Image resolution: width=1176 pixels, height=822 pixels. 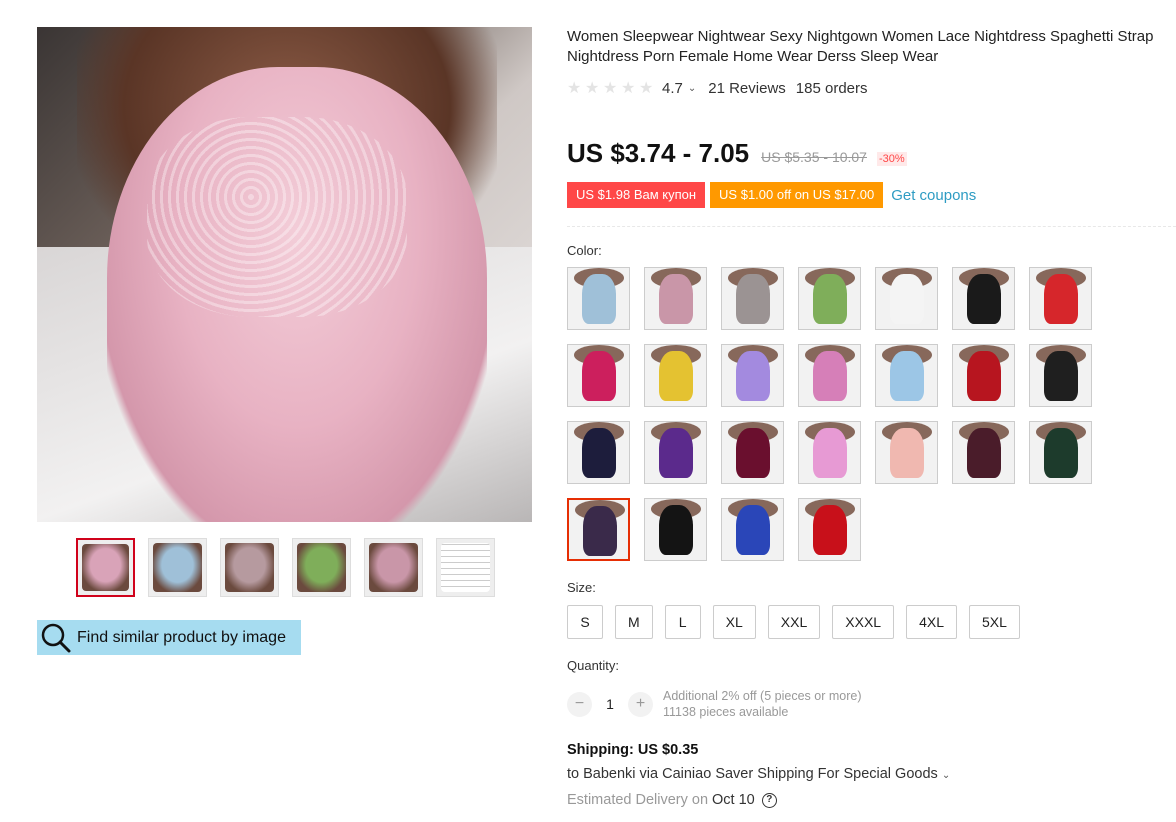 I want to click on color-label: Color:, so click(x=584, y=250).